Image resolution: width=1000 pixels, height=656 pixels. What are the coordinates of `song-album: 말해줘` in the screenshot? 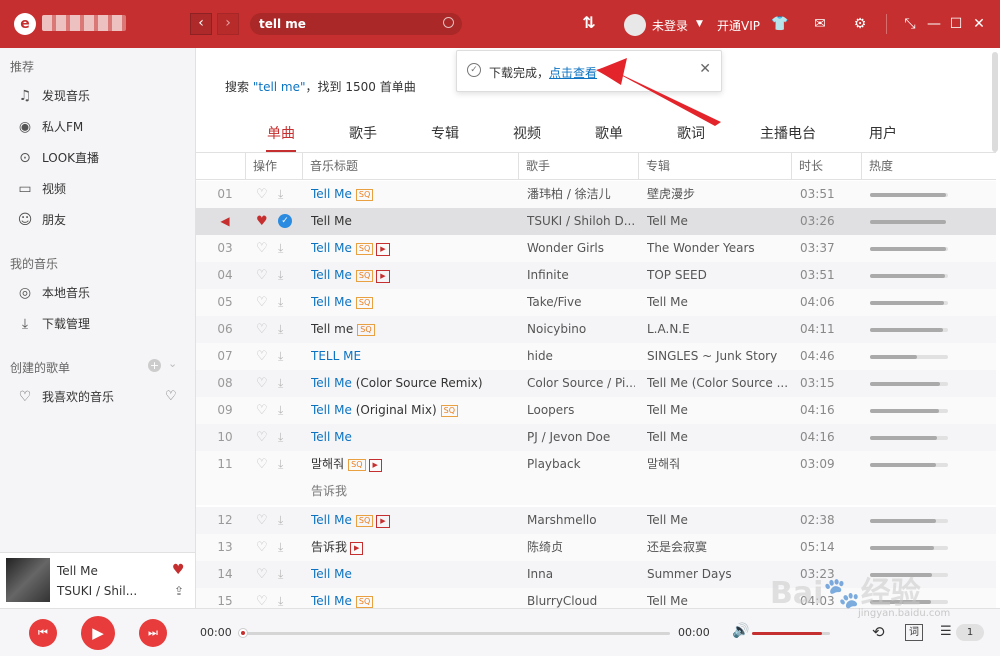 It's located at (717, 464).